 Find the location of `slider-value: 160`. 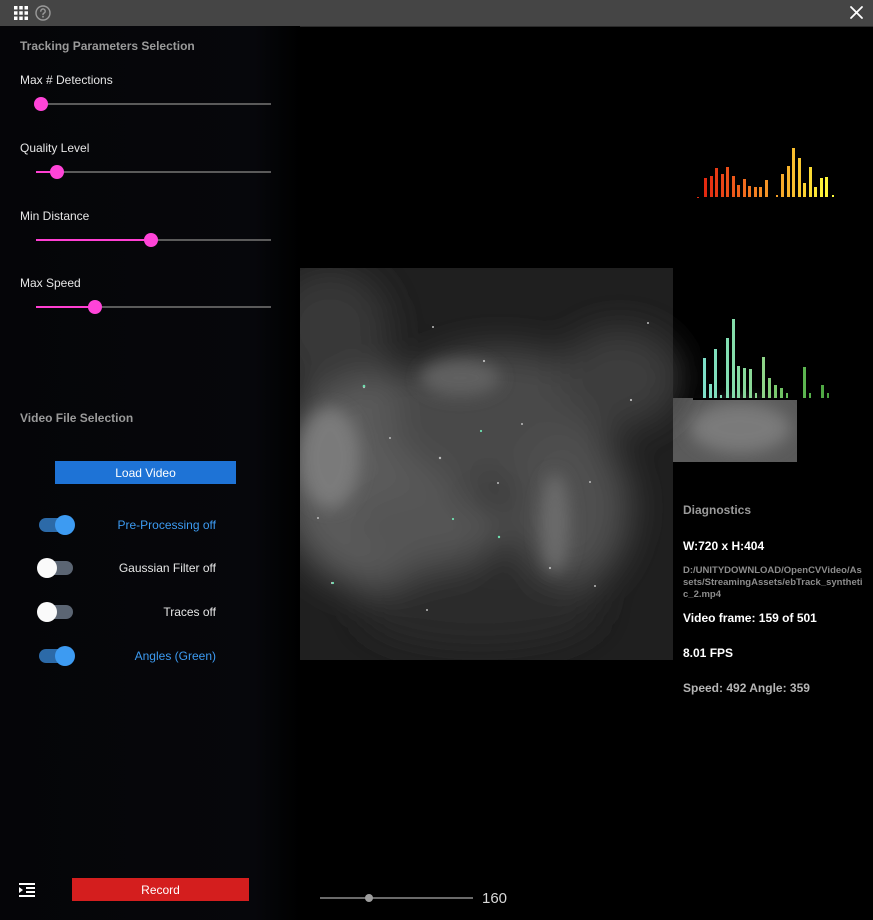

slider-value: 160 is located at coordinates (495, 898).